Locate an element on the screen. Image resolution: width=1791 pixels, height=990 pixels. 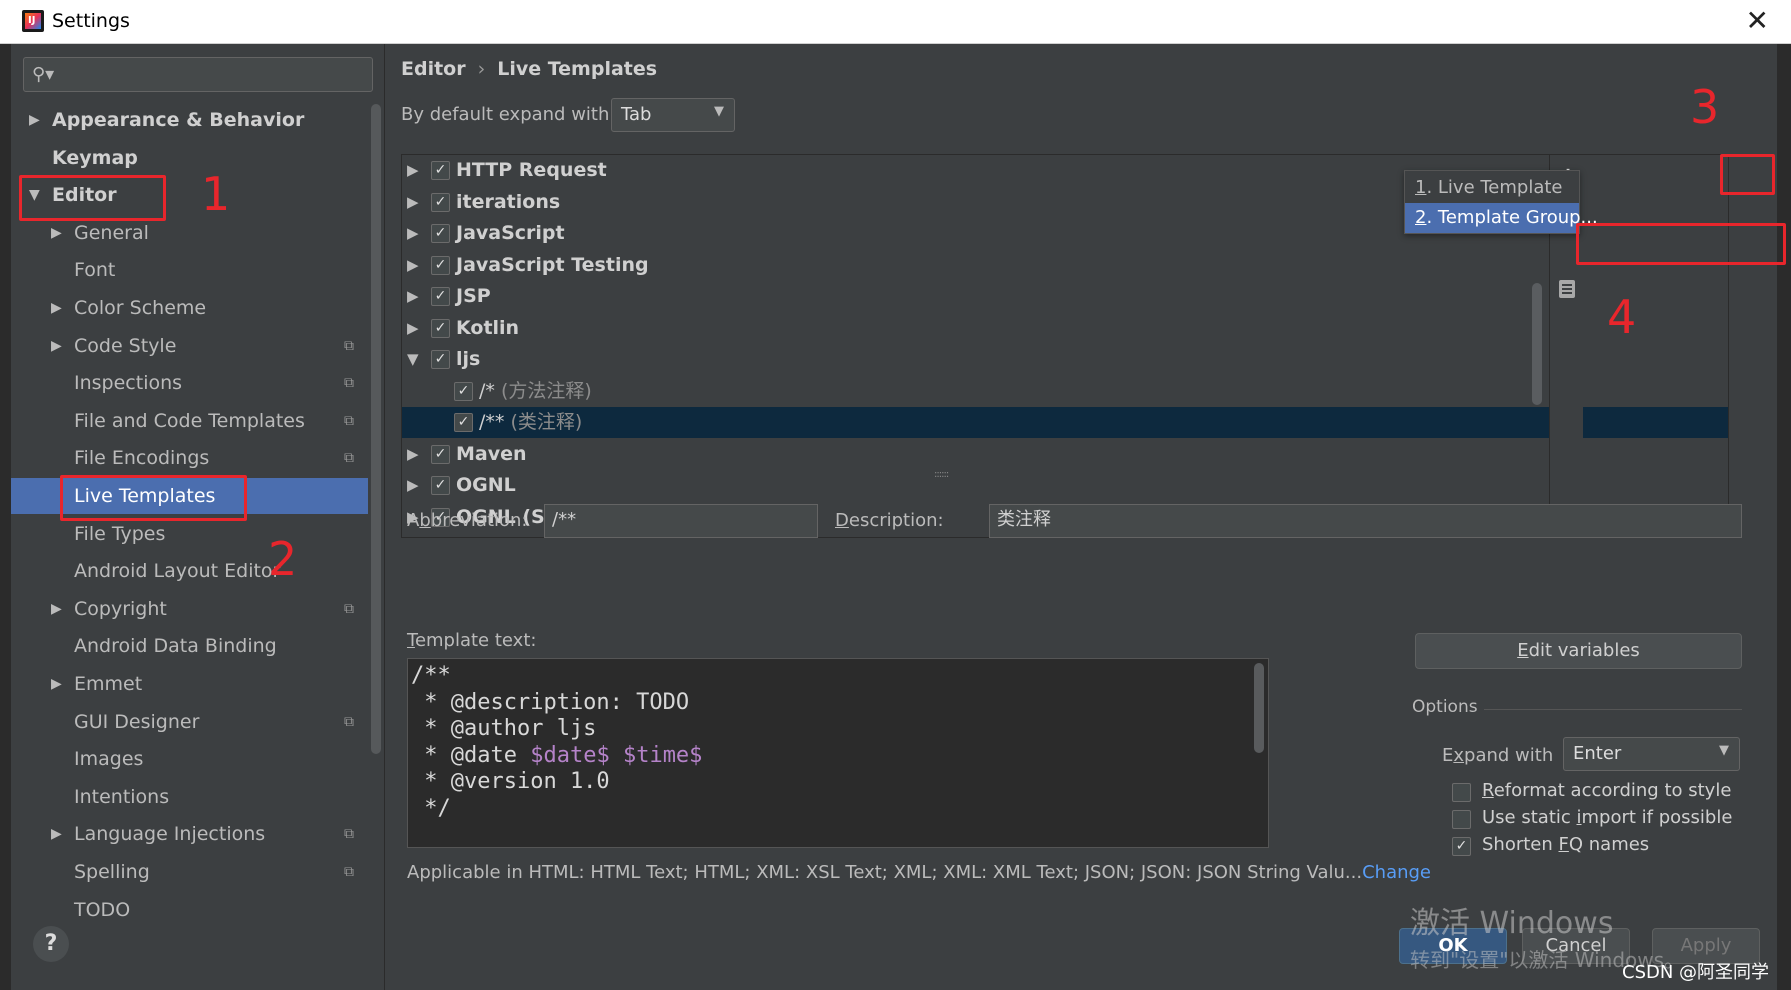
static-import-checkbox is located at coordinates (1461, 819).